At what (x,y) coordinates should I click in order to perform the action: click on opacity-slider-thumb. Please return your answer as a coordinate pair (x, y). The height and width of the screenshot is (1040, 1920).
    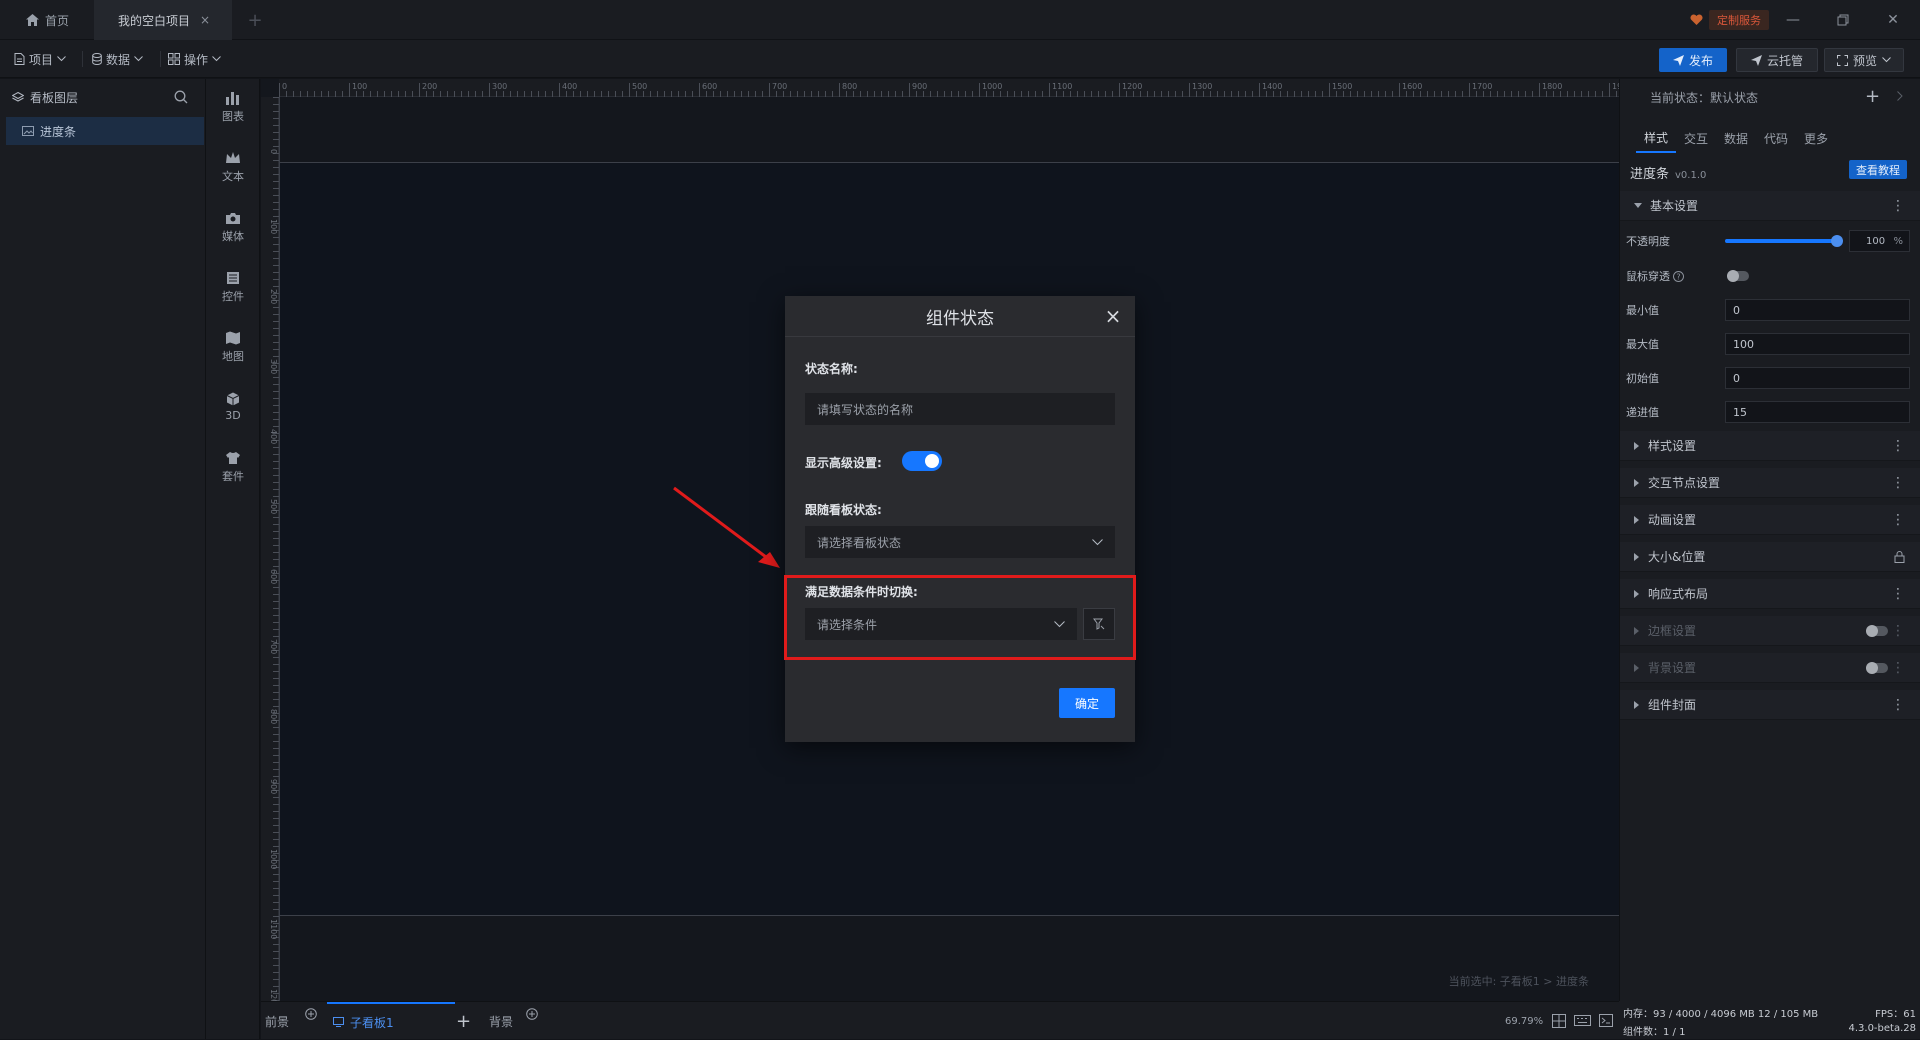
    Looking at the image, I should click on (1837, 241).